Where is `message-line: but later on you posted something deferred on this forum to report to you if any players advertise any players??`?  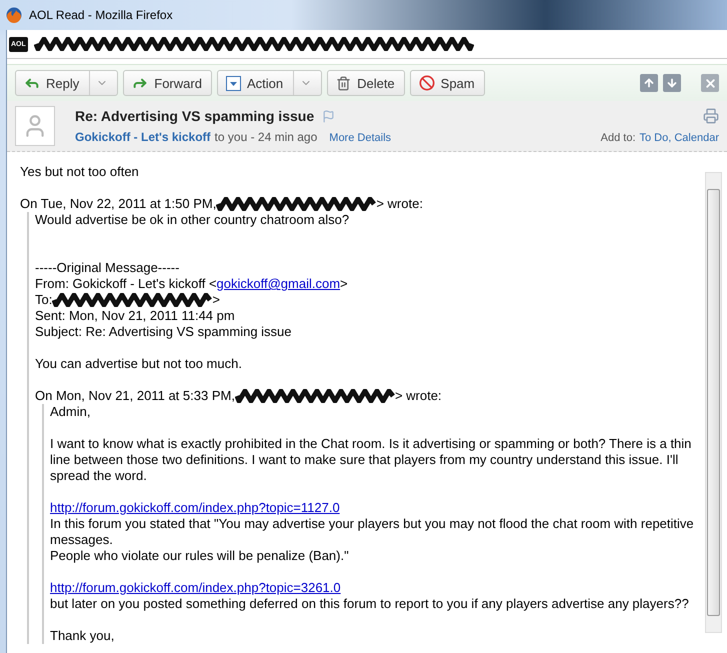 message-line: but later on you posted something deferred on this forum to report to you if any players advertise any players?? is located at coordinates (370, 604).